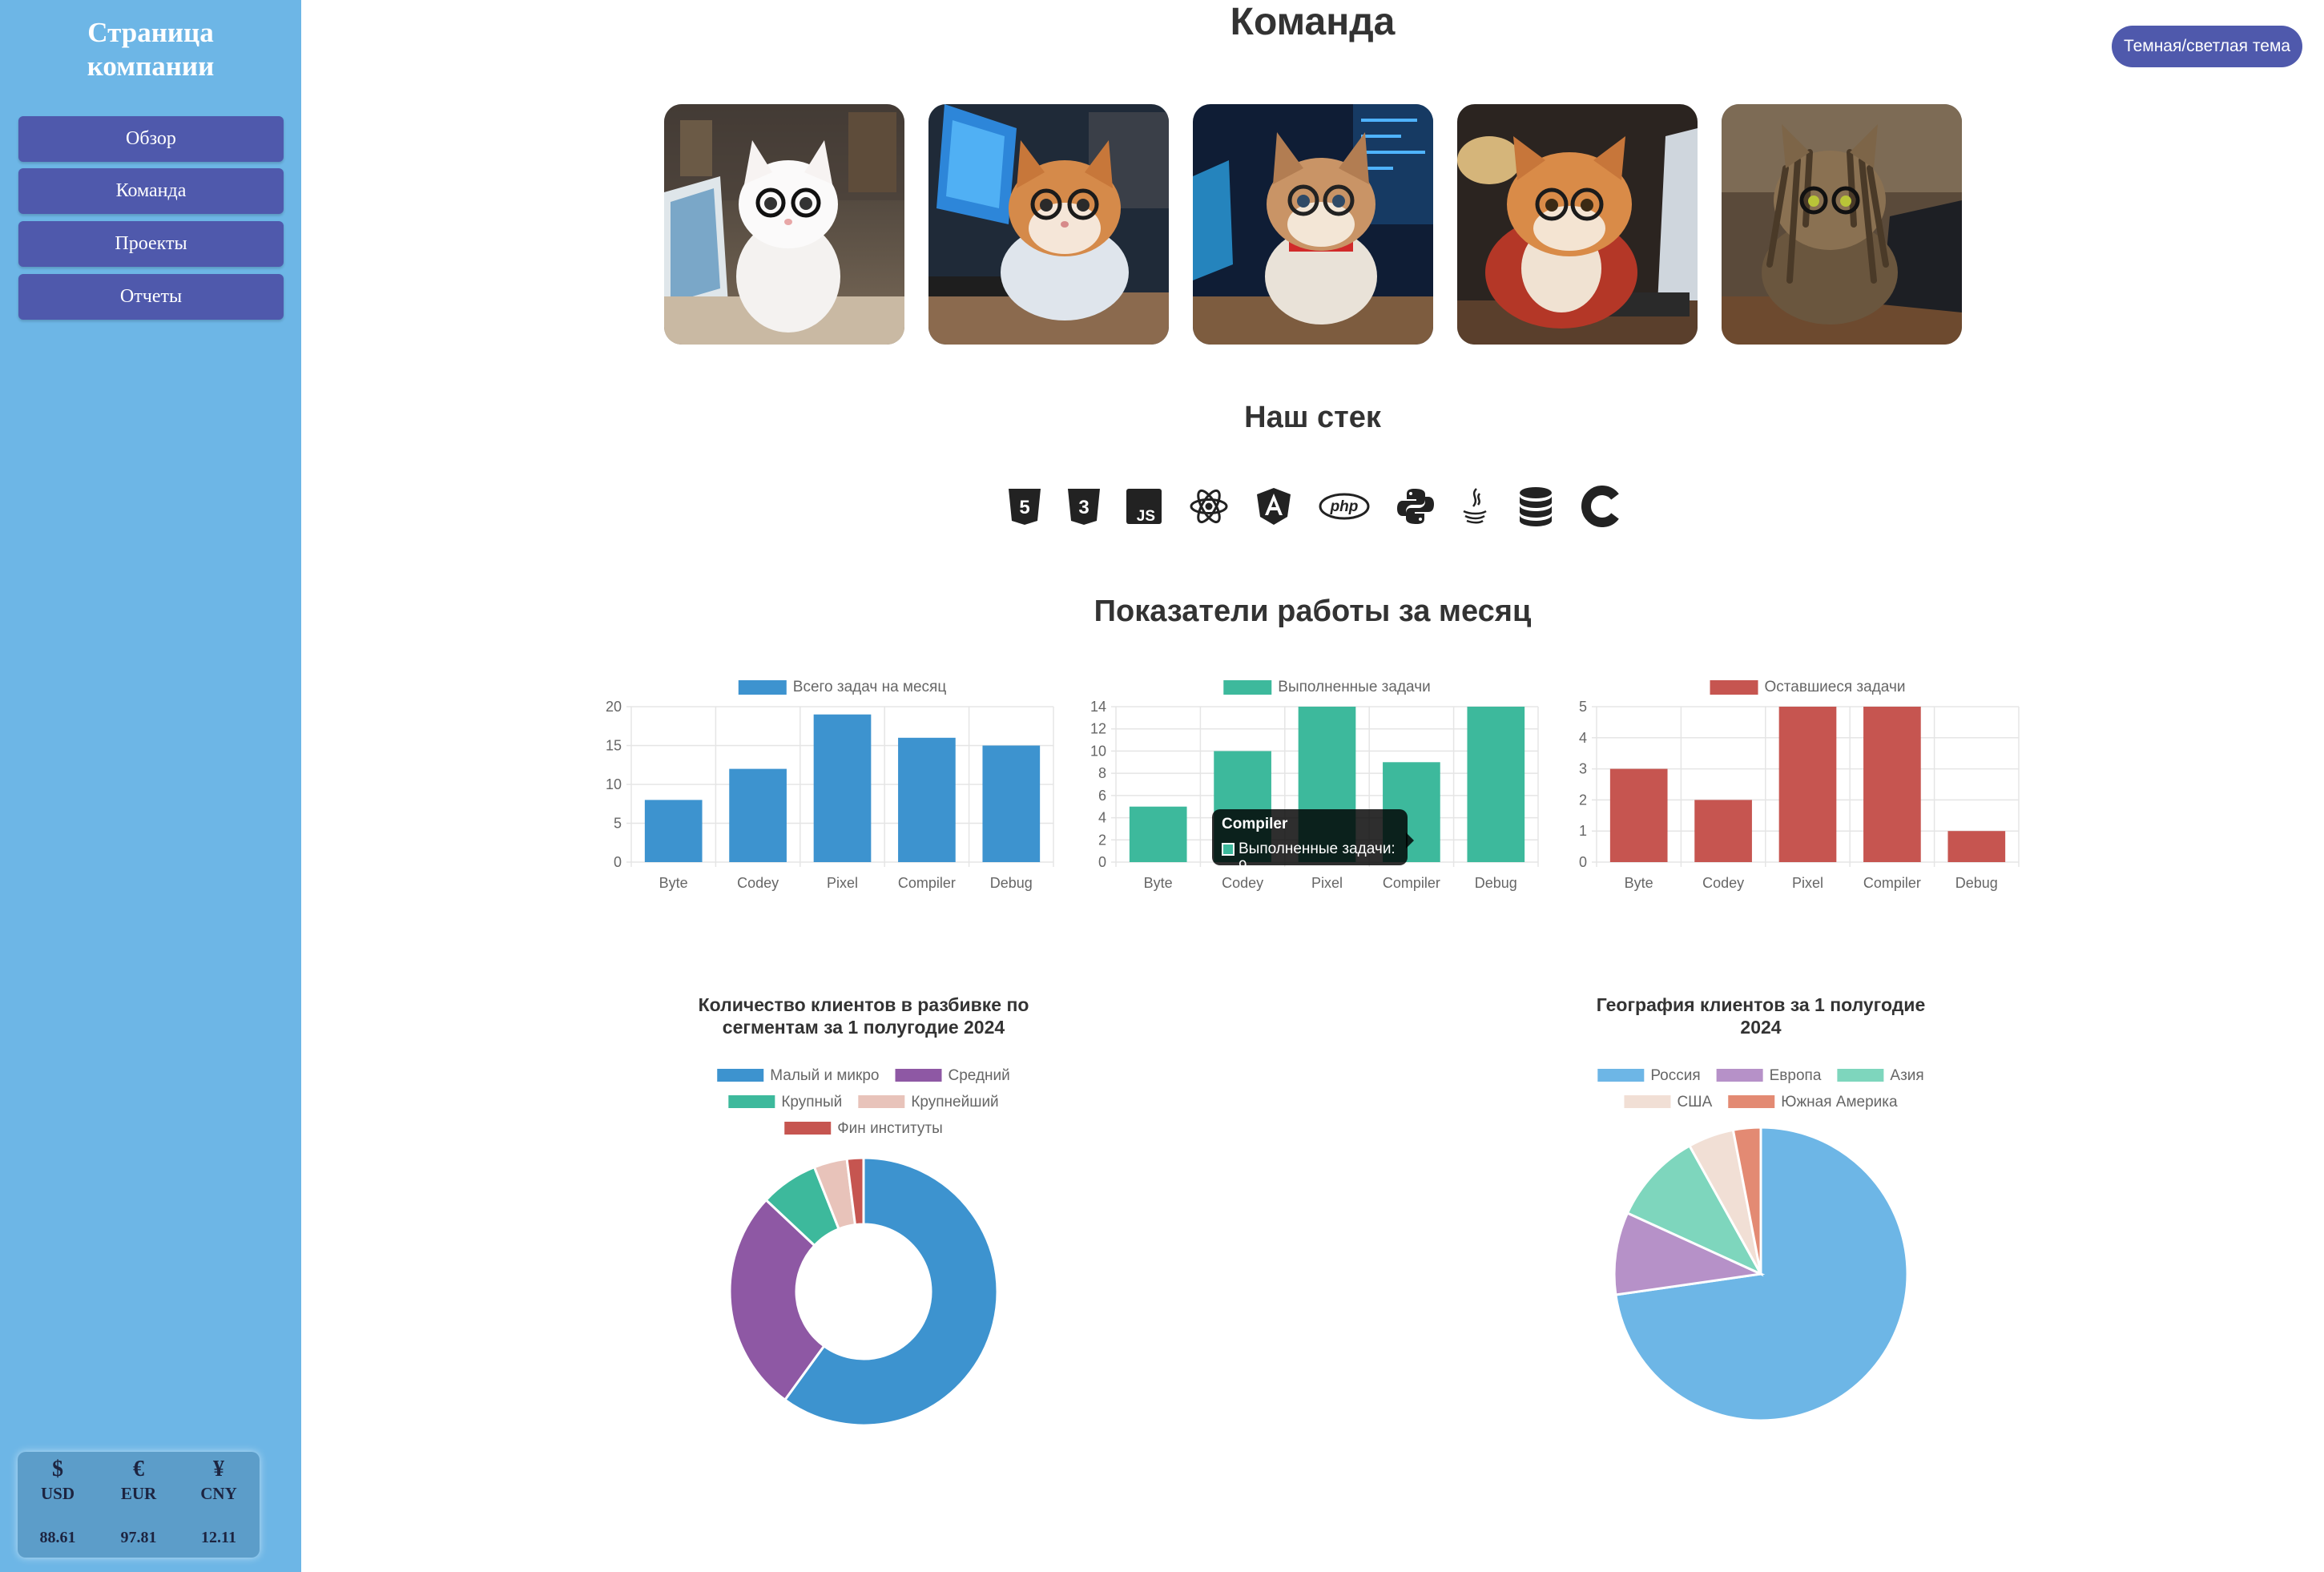  What do you see at coordinates (952, 1075) in the screenshot?
I see `legend-item: Средний` at bounding box center [952, 1075].